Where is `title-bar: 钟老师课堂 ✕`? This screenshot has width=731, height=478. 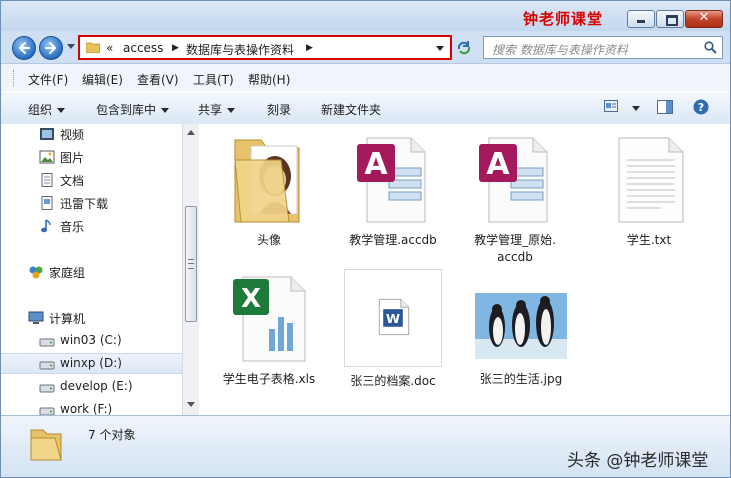
title-bar: 钟老师课堂 ✕ is located at coordinates (365, 16).